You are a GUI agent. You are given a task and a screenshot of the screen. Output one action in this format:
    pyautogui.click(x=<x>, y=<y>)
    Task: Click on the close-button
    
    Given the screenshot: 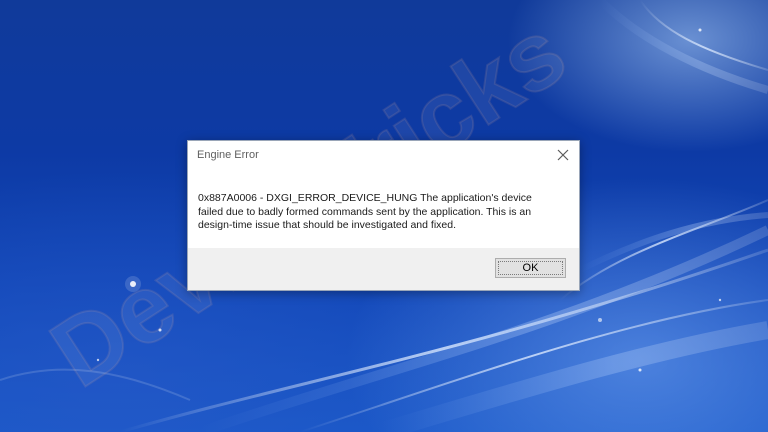 What is the action you would take?
    pyautogui.click(x=563, y=155)
    